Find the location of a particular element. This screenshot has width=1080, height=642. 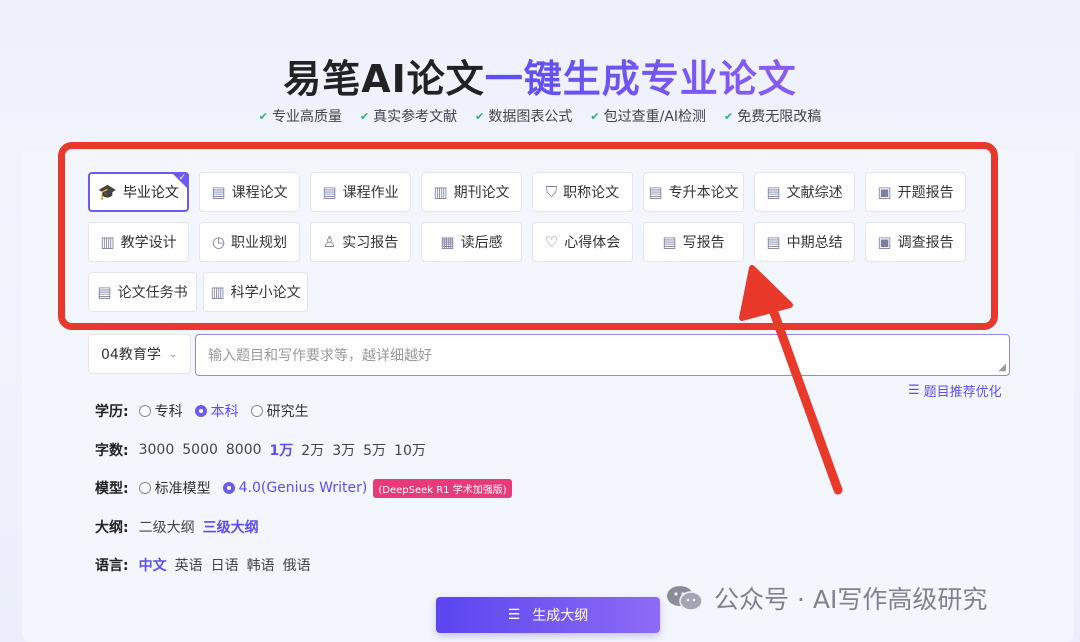

chevron-down-icon: ⌄ is located at coordinates (173, 354).